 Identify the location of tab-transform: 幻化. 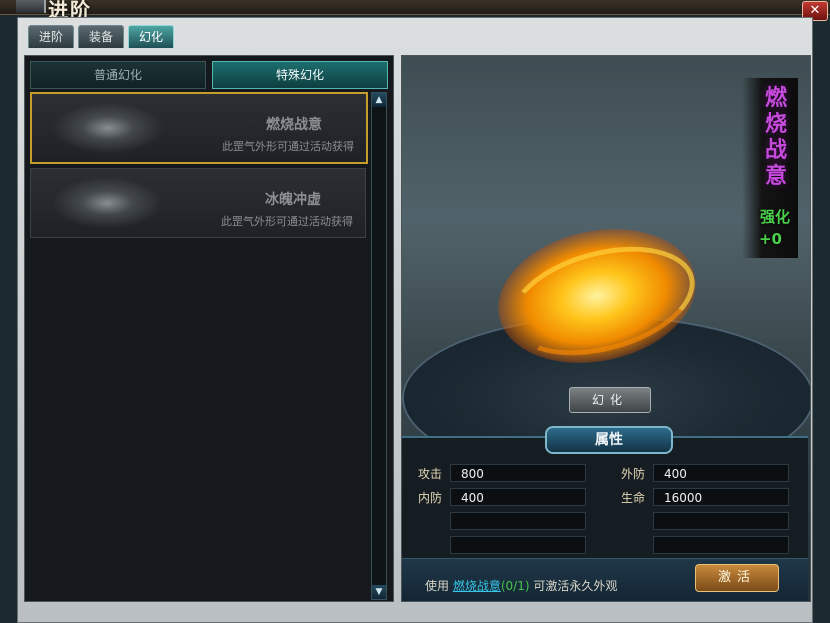
(151, 36).